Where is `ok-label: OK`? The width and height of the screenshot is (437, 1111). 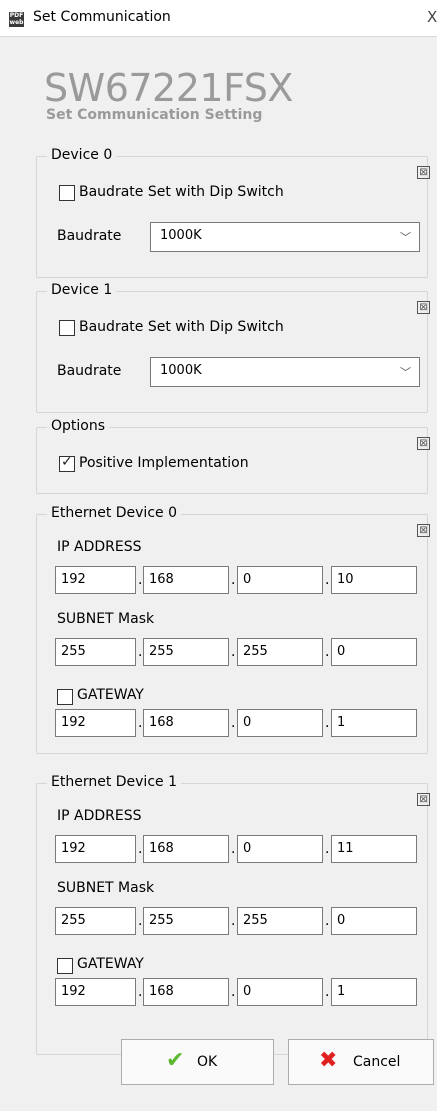
ok-label: OK is located at coordinates (207, 1062).